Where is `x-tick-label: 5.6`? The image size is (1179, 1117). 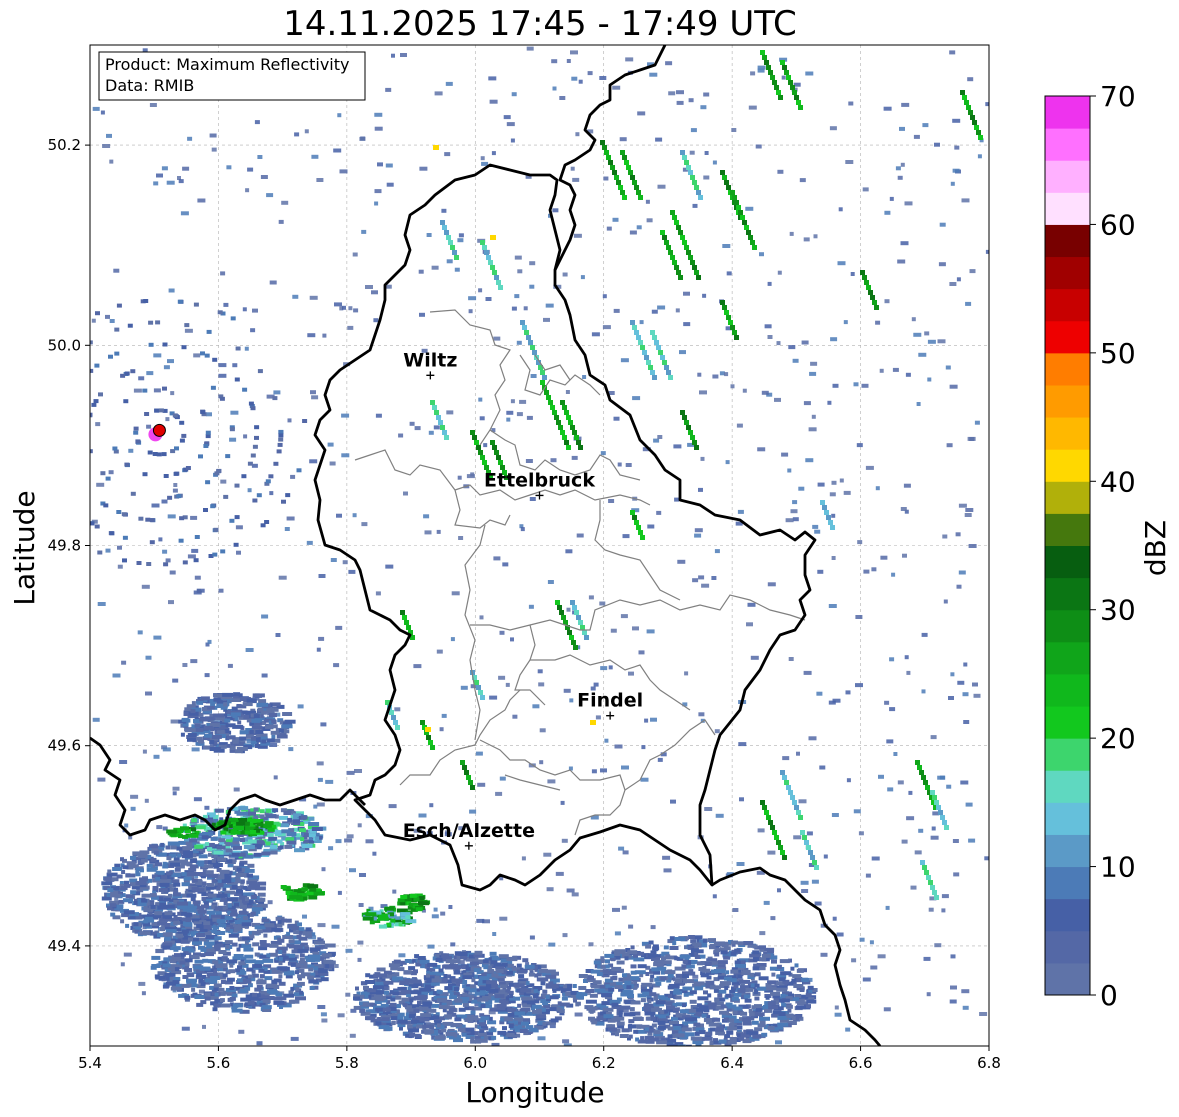
x-tick-label: 5.6 is located at coordinates (218, 1063).